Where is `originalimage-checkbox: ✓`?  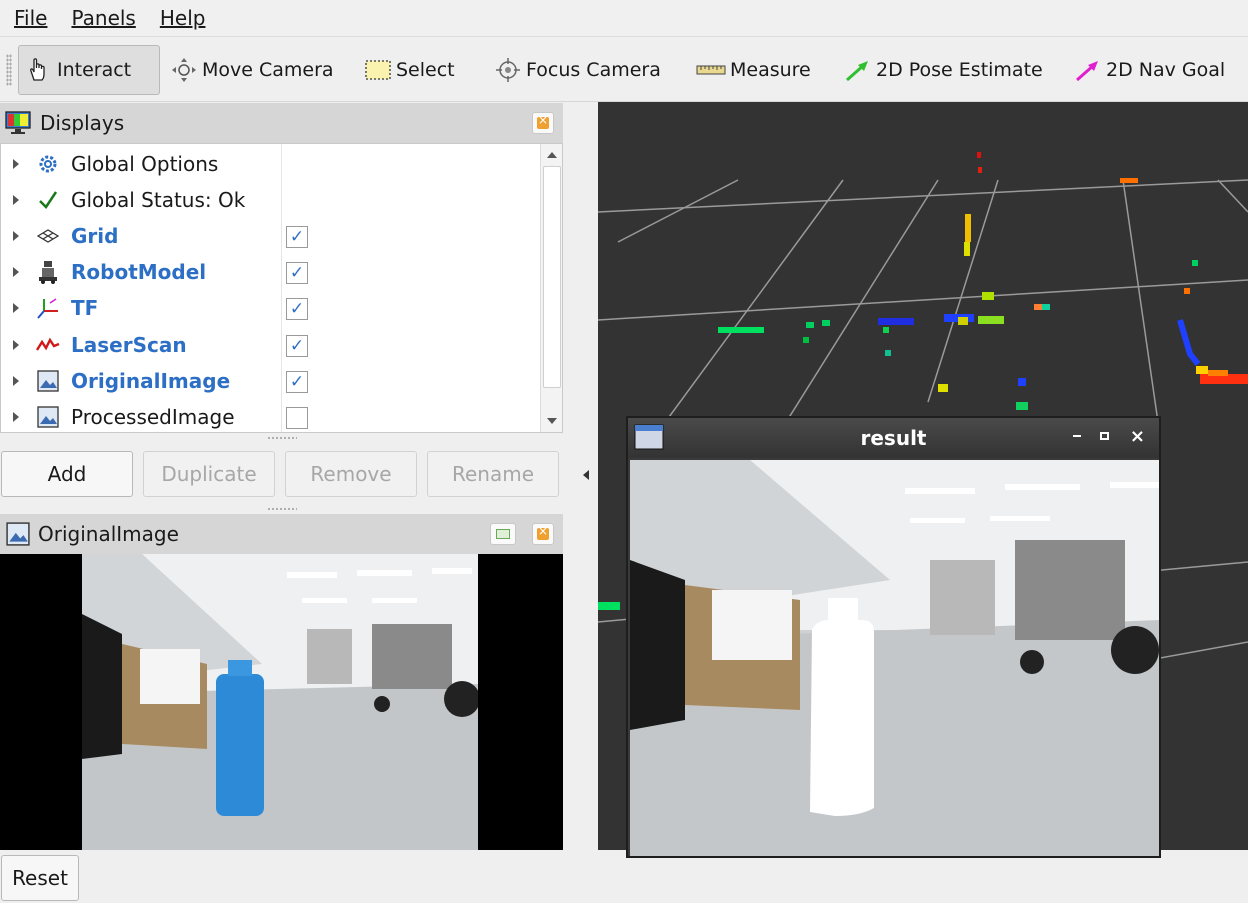 originalimage-checkbox: ✓ is located at coordinates (297, 382).